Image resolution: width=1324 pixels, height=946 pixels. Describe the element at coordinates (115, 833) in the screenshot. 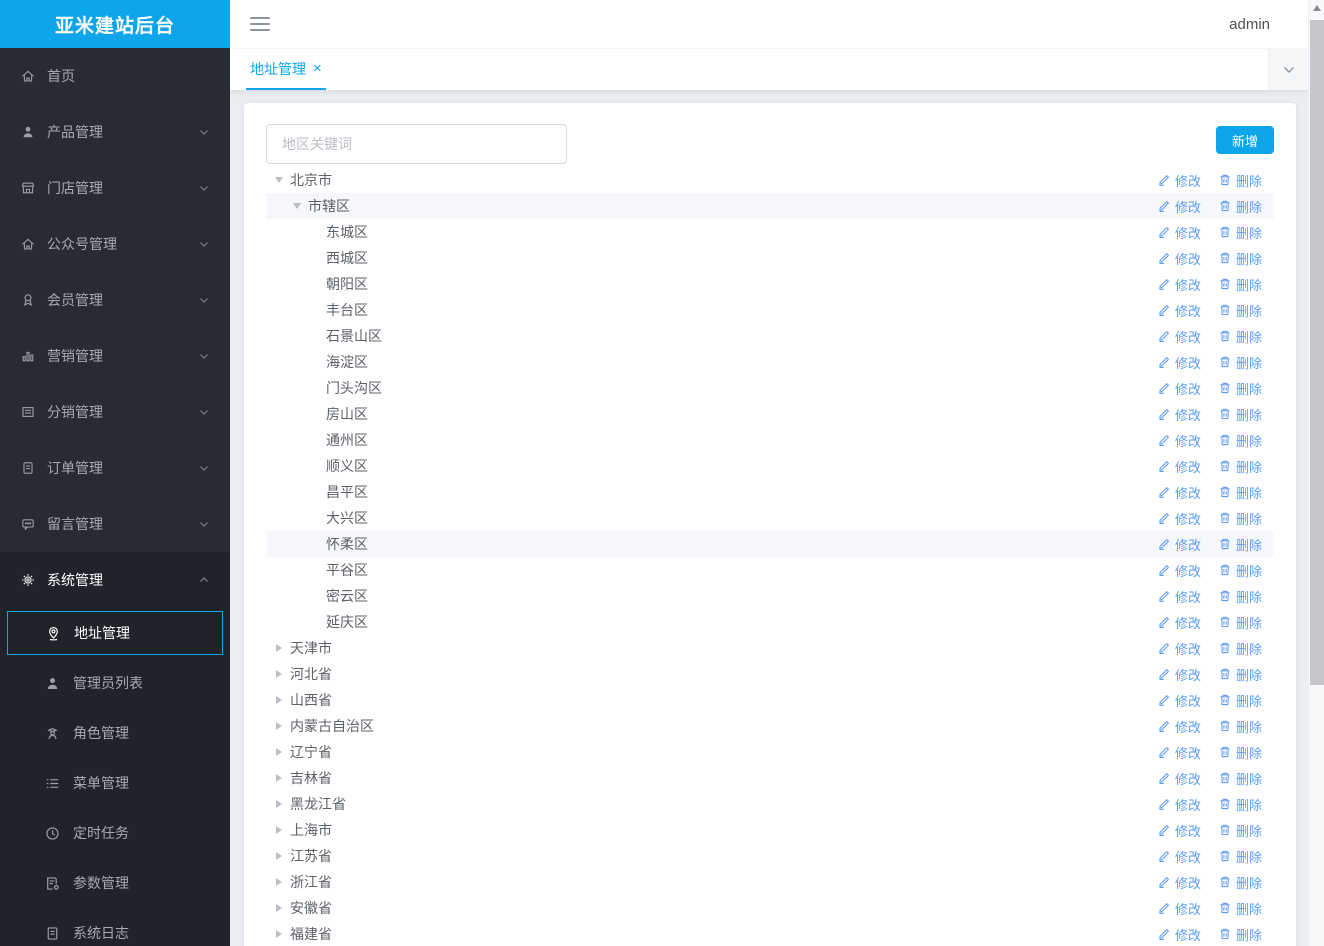

I see `sidebar-subitem-cron: 定时任务` at that location.